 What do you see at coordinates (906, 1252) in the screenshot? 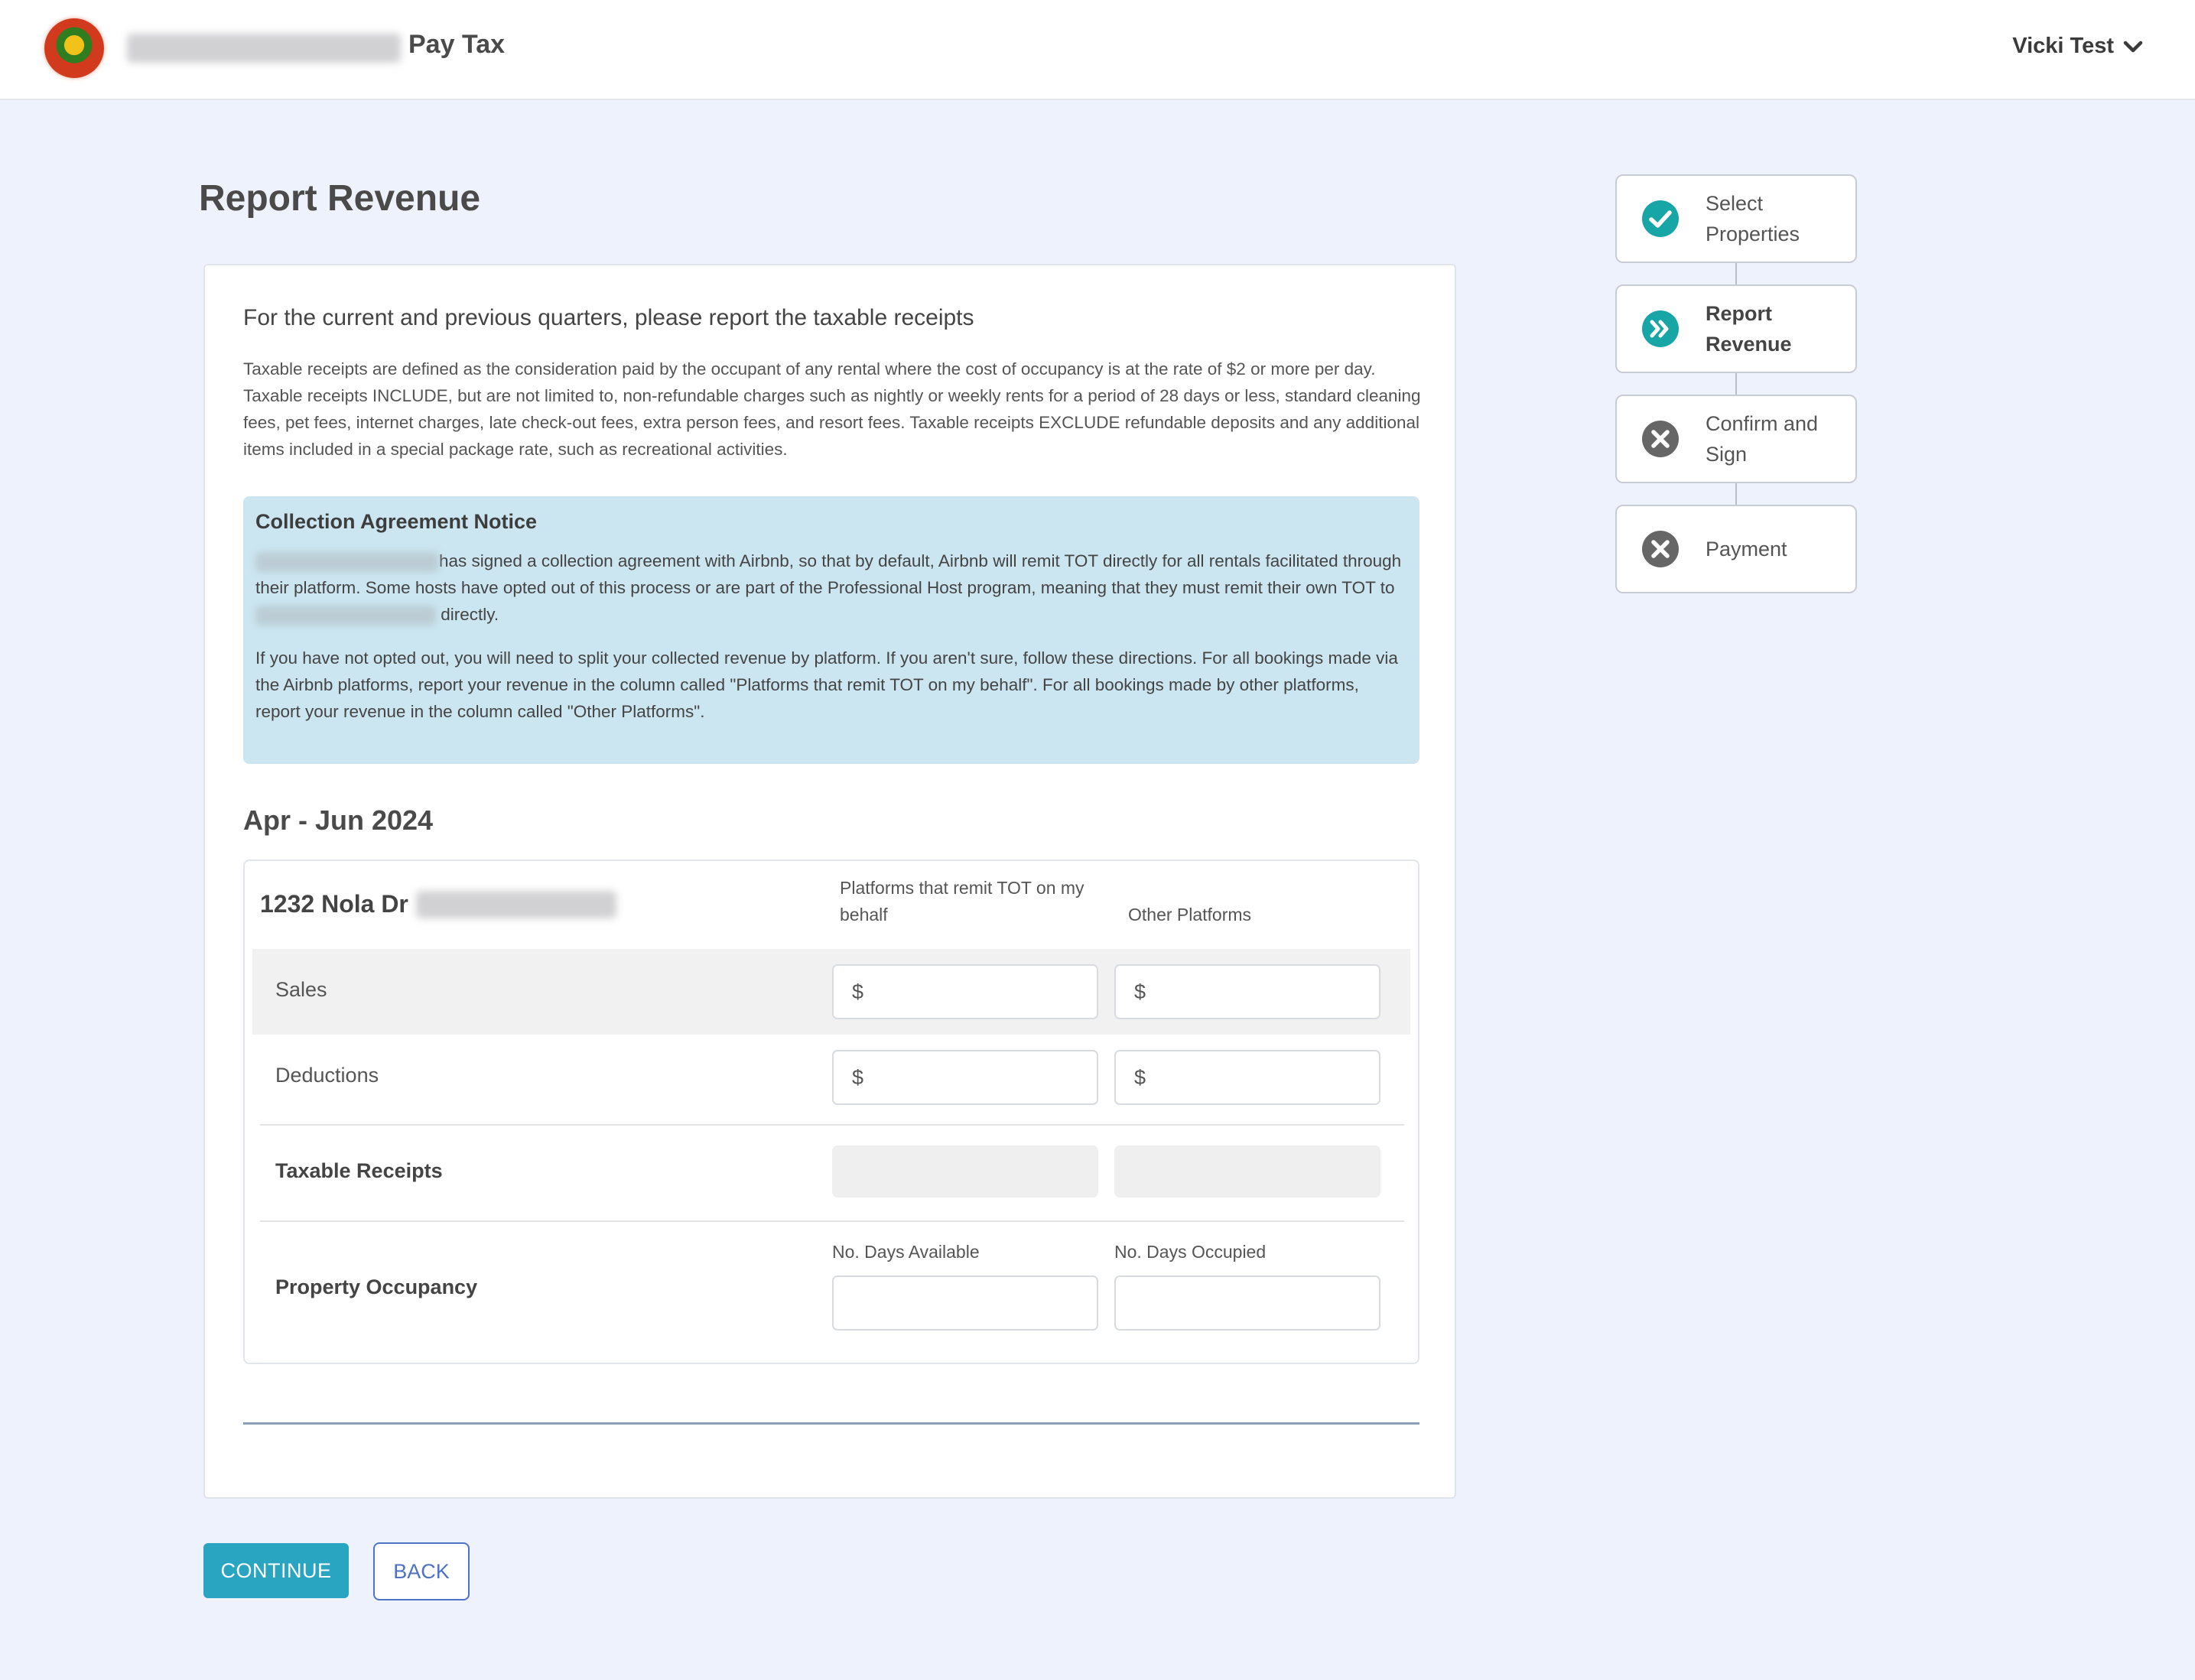
I see `days-available-label: No. Days Available` at bounding box center [906, 1252].